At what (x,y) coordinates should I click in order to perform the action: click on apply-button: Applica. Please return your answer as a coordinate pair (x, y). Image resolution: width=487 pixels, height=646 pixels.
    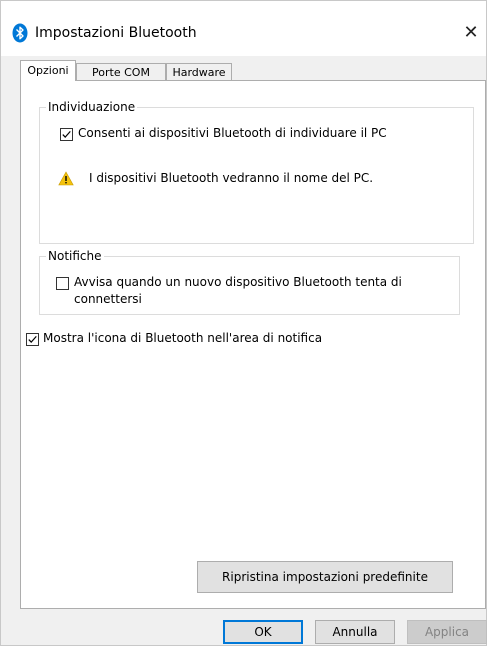
    Looking at the image, I should click on (447, 632).